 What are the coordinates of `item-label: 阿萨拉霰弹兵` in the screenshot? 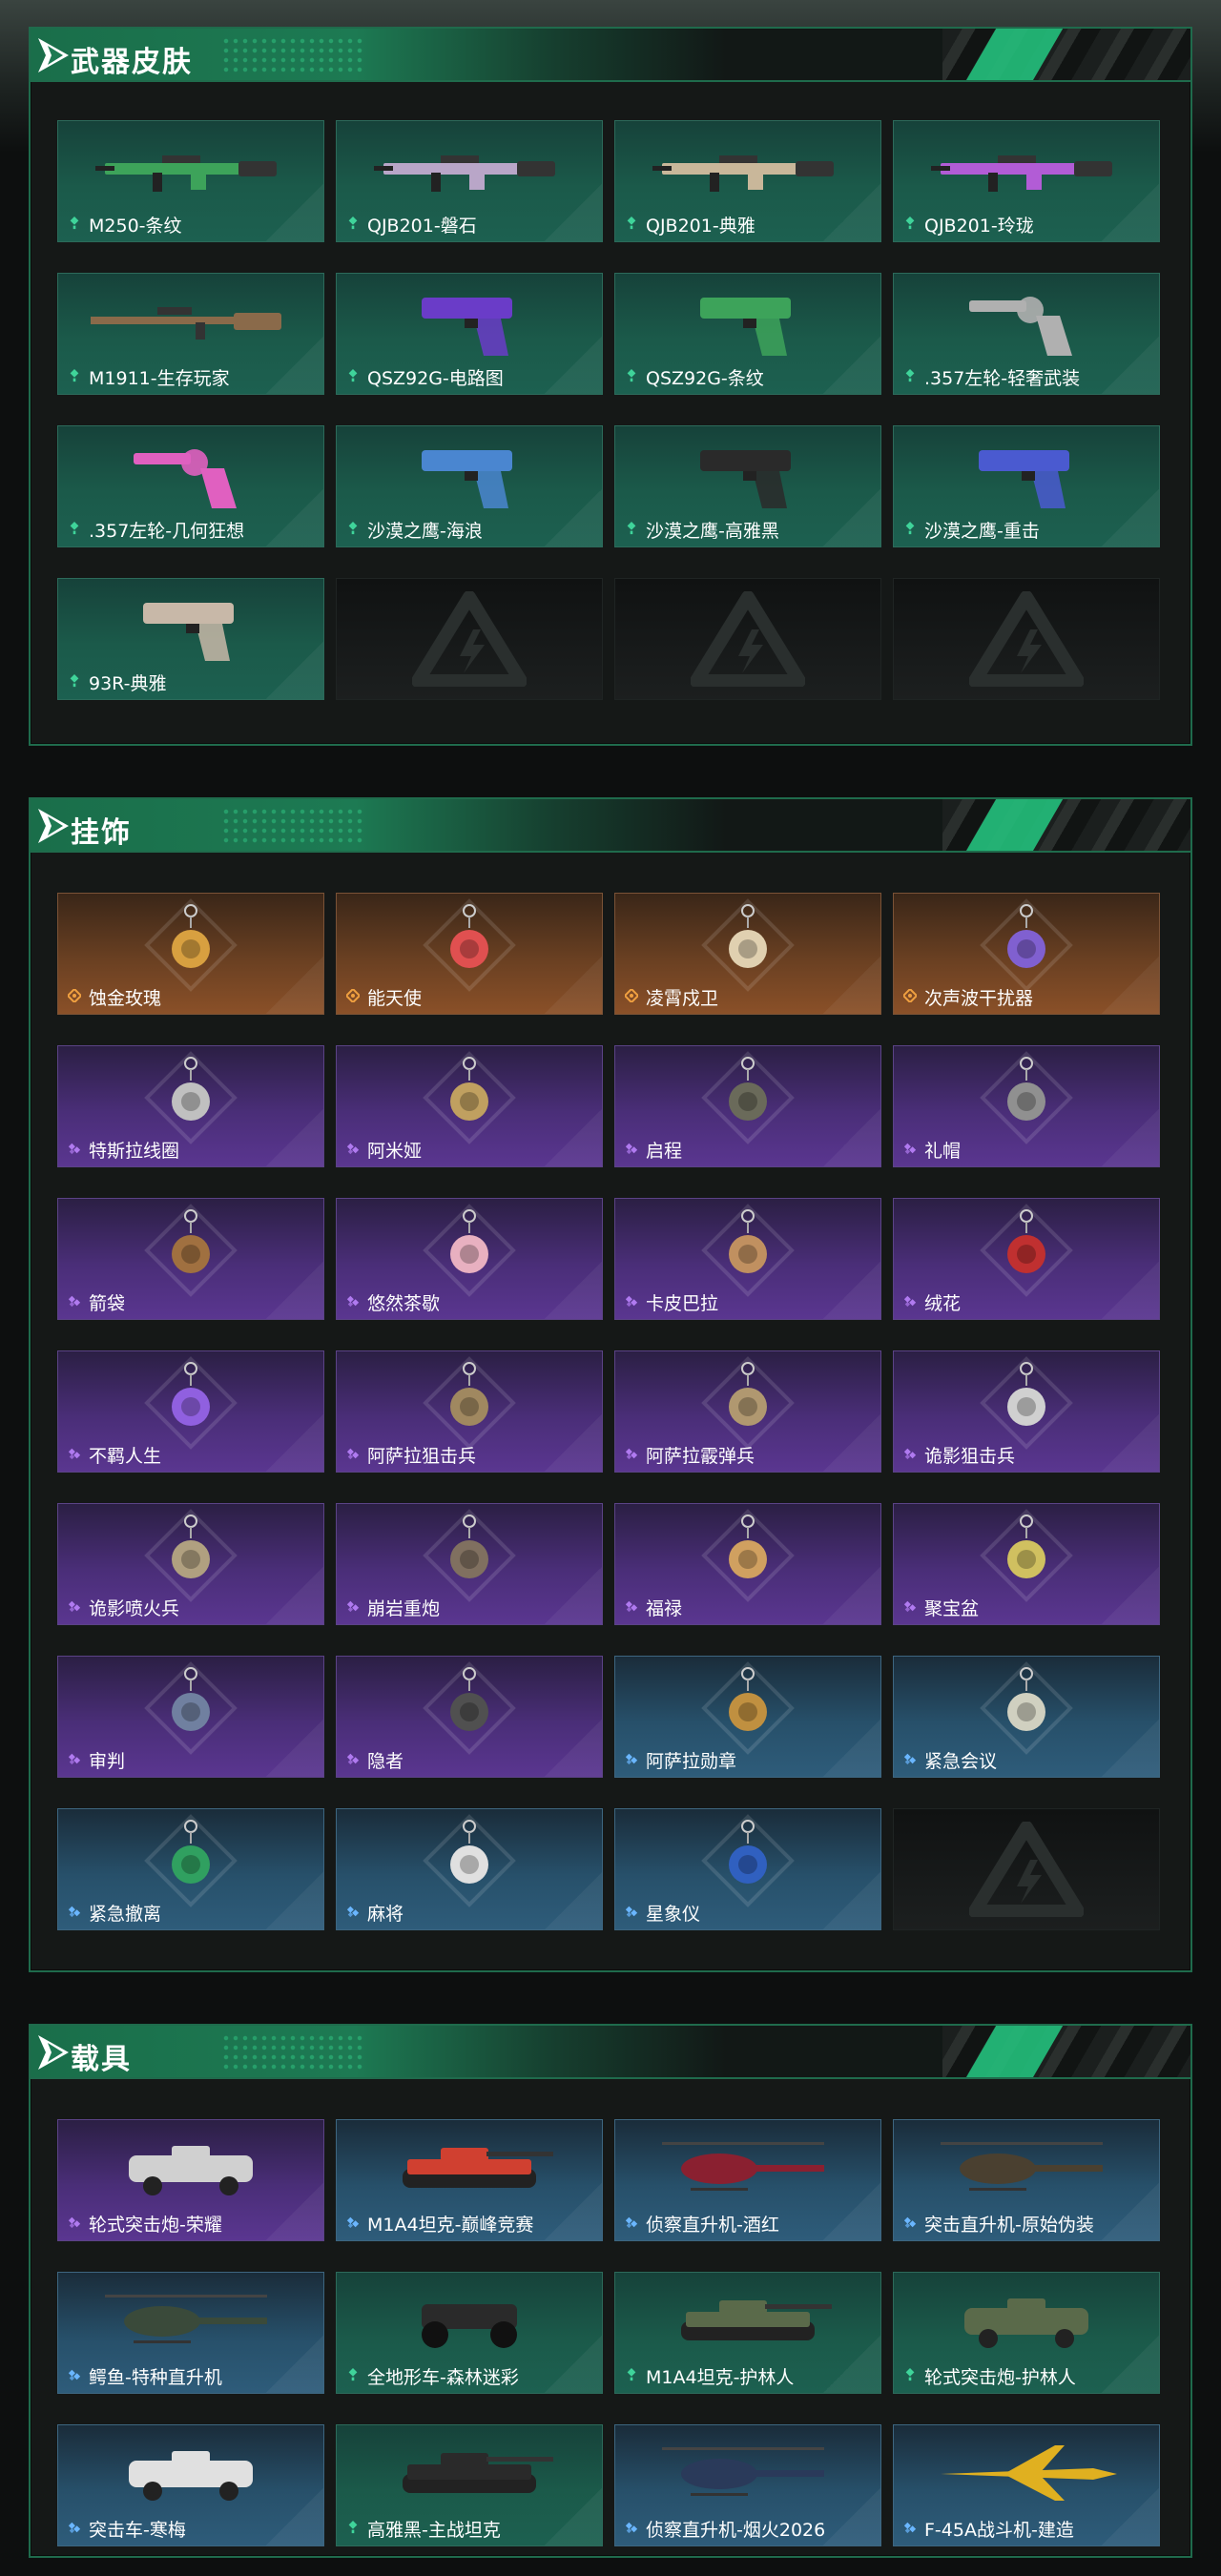 It's located at (690, 1455).